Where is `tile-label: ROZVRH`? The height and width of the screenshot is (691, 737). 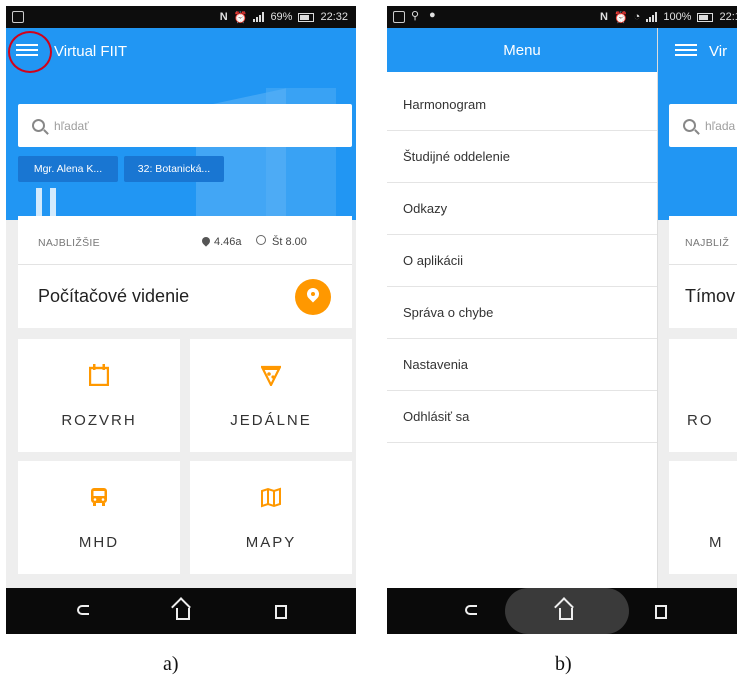 tile-label: ROZVRH is located at coordinates (99, 420).